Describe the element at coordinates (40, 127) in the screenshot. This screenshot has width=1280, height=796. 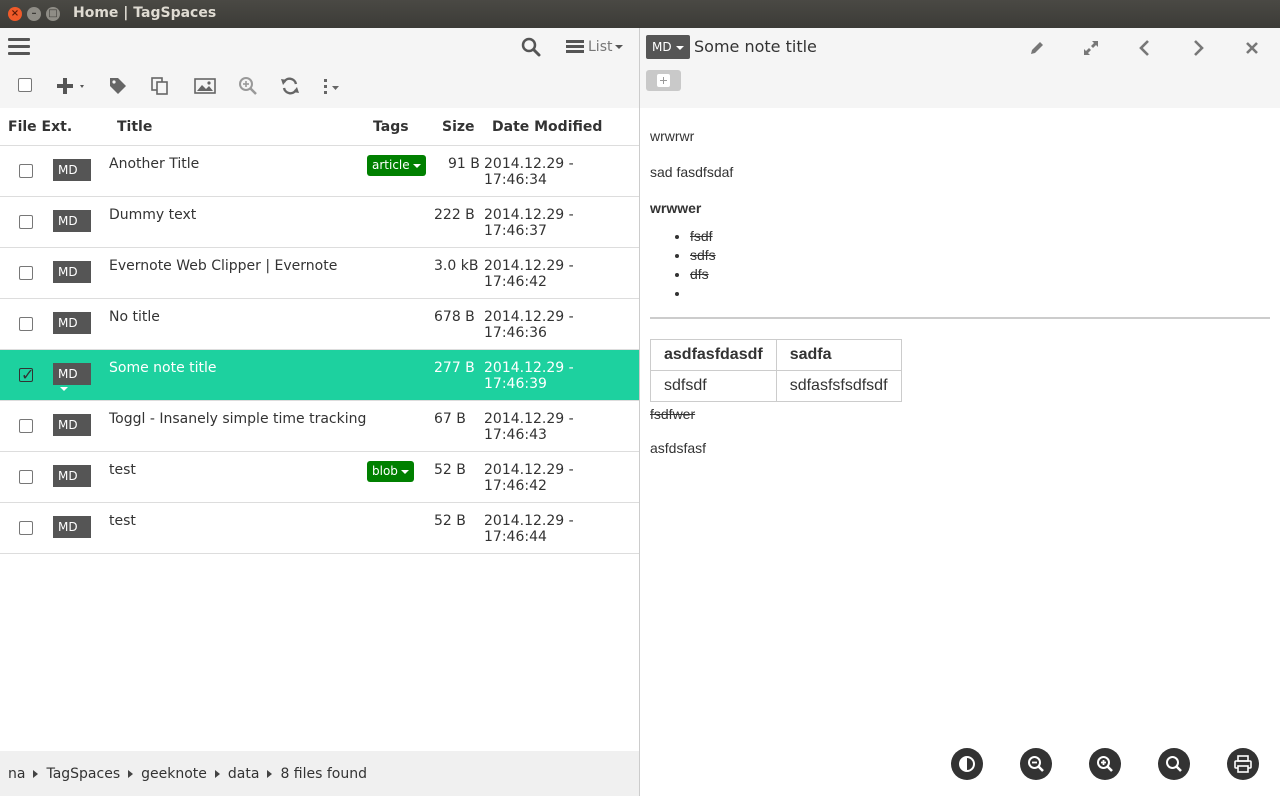
I see `col-ext: File Ext.` at that location.